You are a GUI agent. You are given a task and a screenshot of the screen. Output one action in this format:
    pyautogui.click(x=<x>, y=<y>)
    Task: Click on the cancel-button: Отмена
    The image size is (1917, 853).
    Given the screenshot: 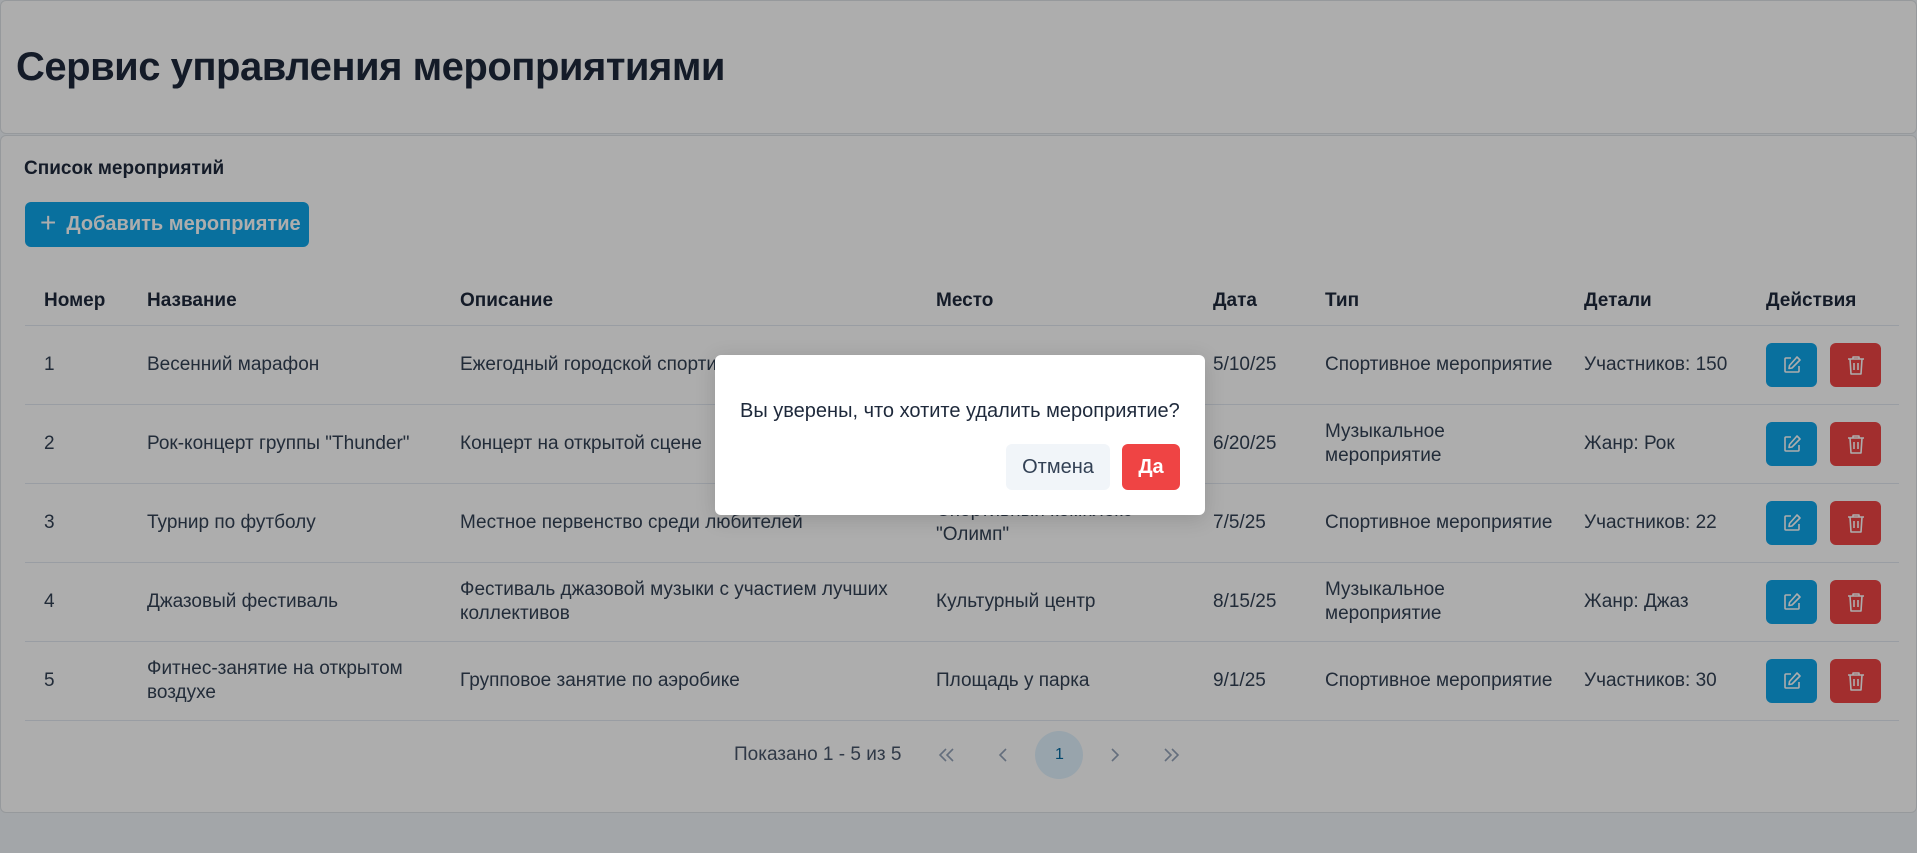 What is the action you would take?
    pyautogui.click(x=1058, y=467)
    